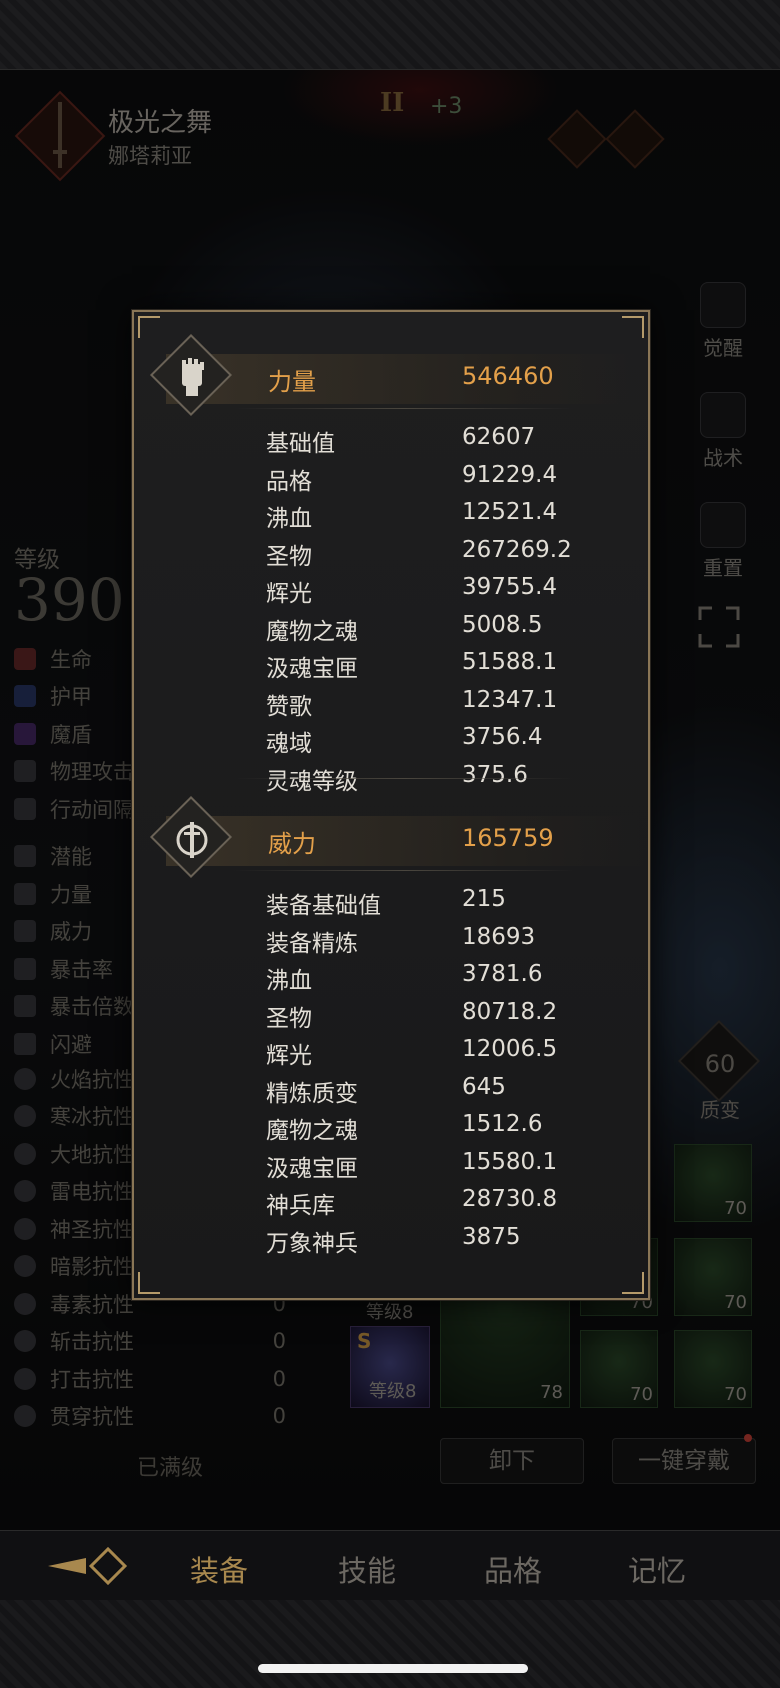  I want to click on breakdown-row: 辉光 12006.5, so click(393, 1051).